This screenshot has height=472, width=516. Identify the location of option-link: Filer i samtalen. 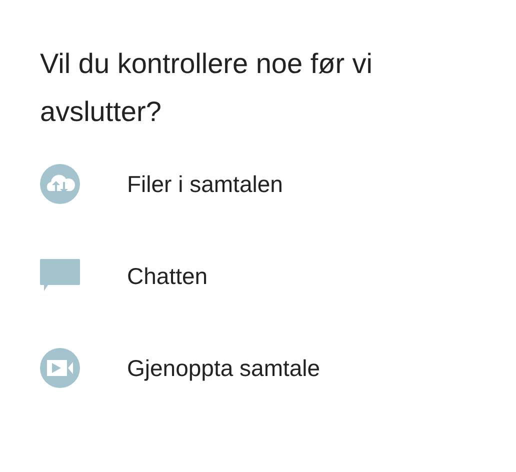
(258, 184).